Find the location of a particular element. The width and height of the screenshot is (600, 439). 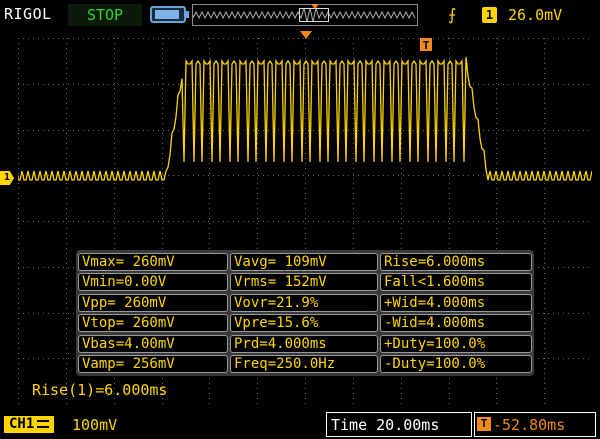

trigger-channel-badge: 1 is located at coordinates (489, 15).